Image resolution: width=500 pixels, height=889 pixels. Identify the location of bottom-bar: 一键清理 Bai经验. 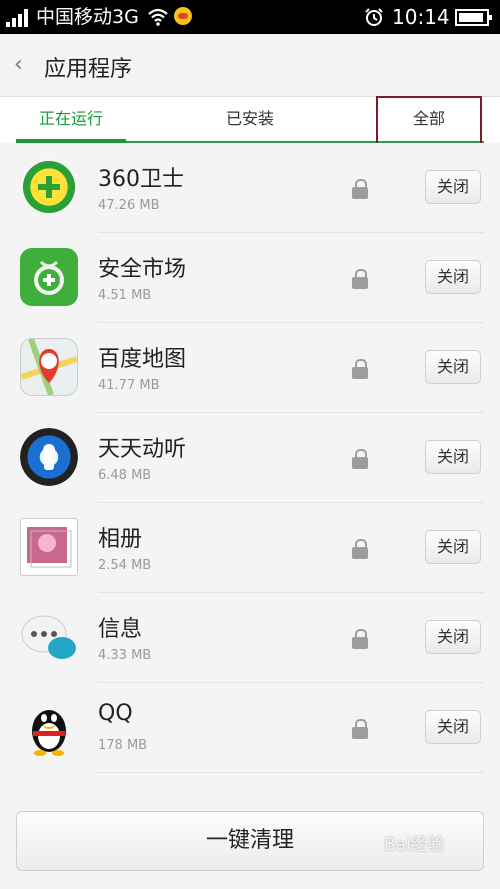
(250, 839).